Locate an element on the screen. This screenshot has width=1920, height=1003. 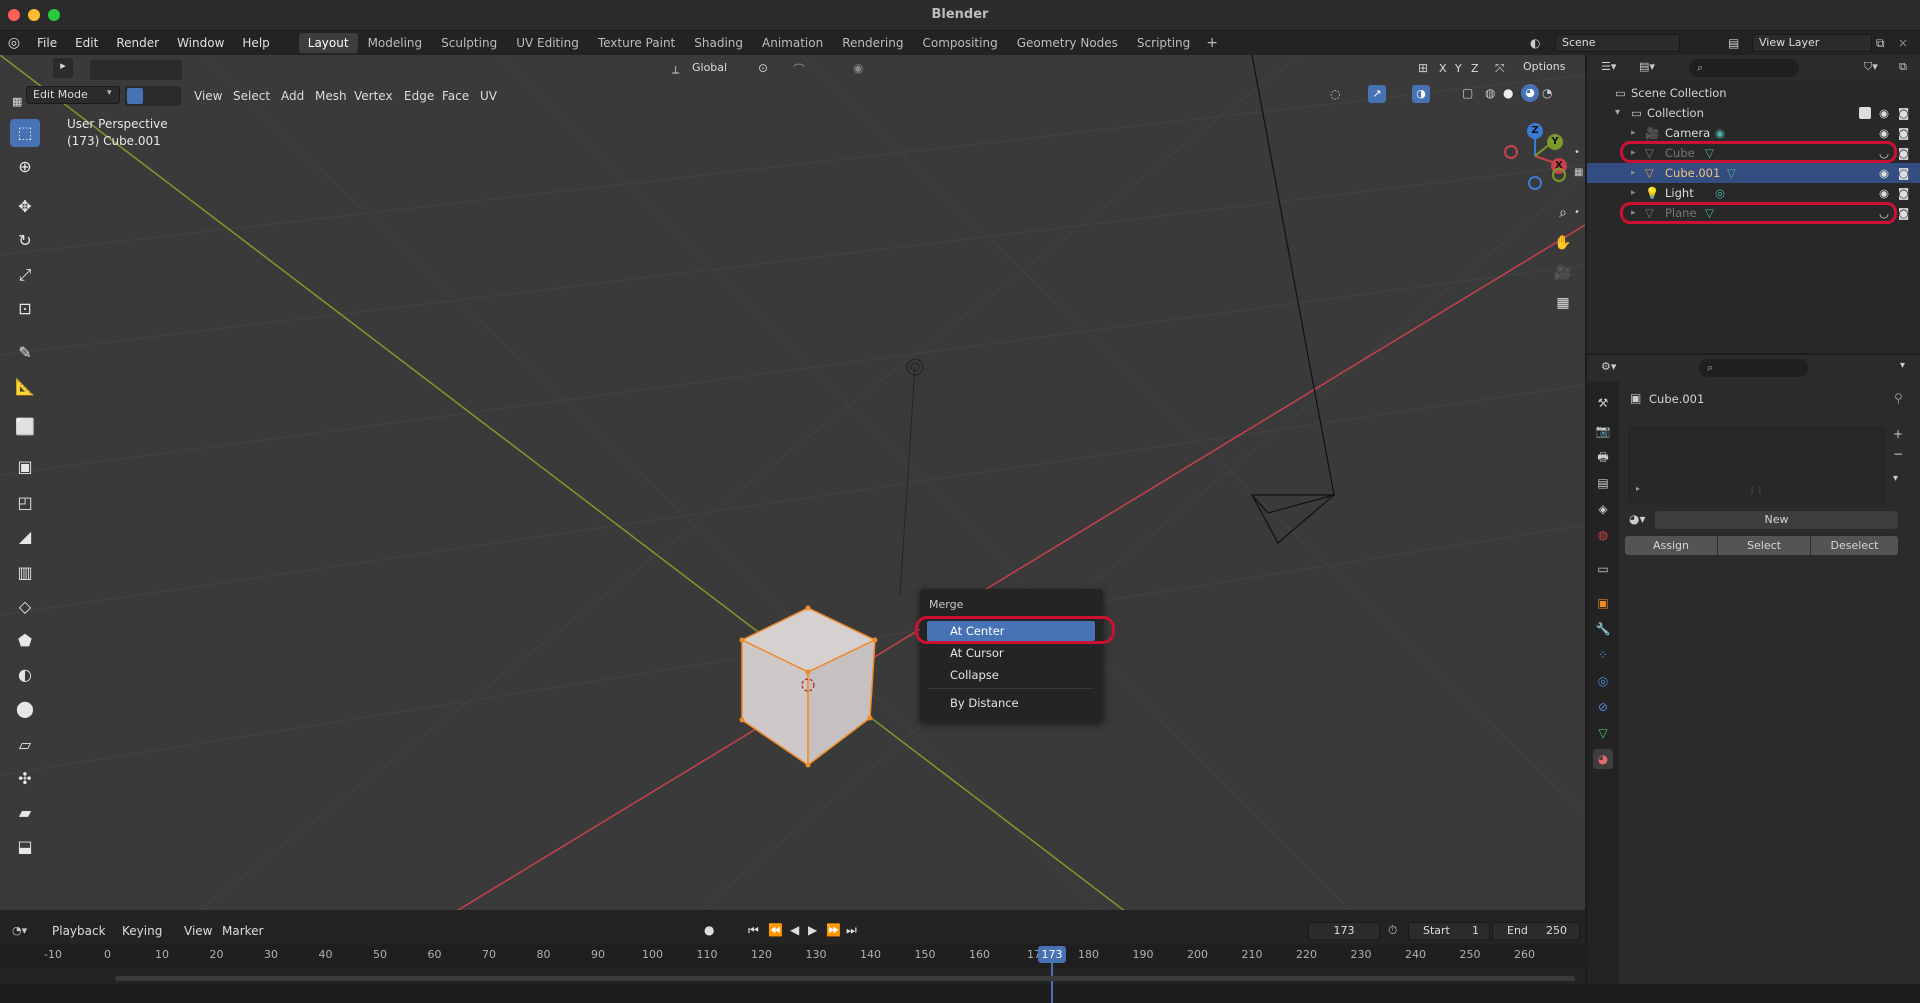
scene-icon: ◐ is located at coordinates (1535, 43).